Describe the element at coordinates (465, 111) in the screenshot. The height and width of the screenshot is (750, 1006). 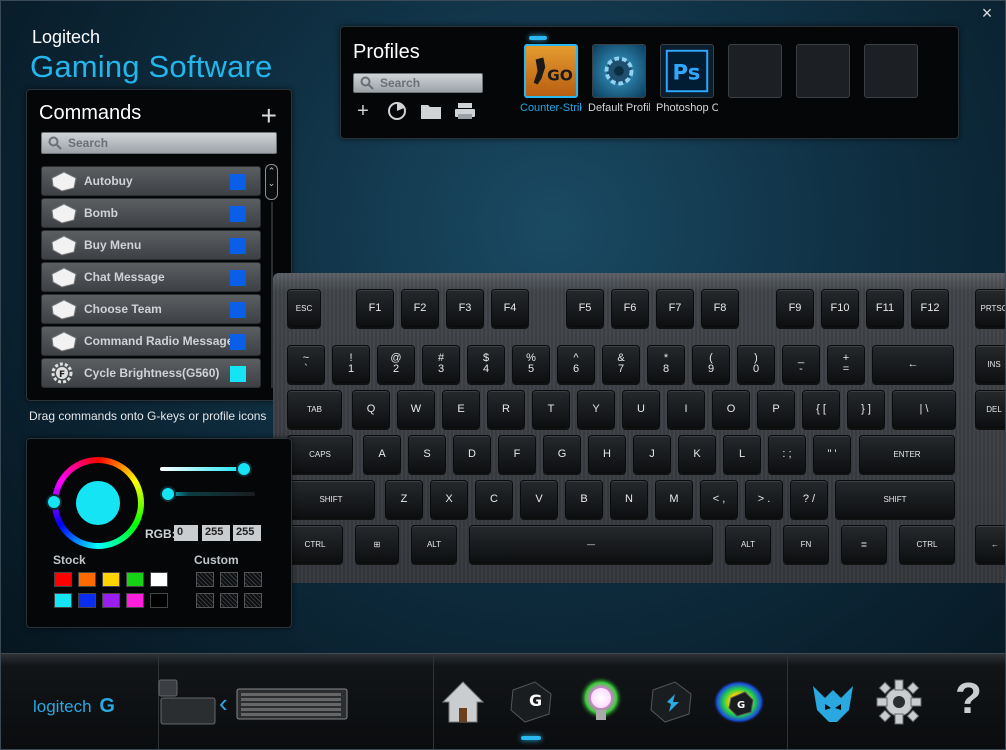
I see `print-icon` at that location.